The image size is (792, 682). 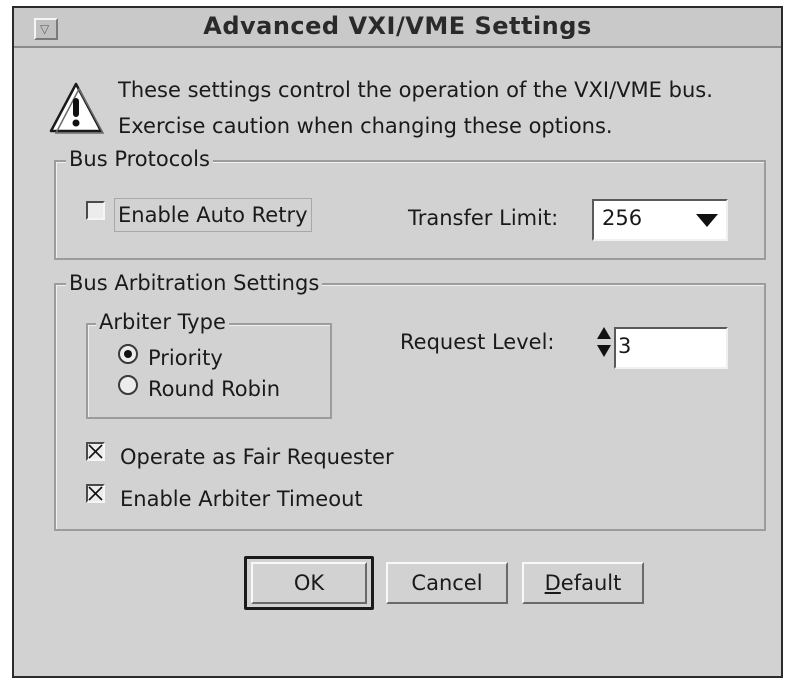 What do you see at coordinates (552, 583) in the screenshot?
I see `default-mnemonic: D` at bounding box center [552, 583].